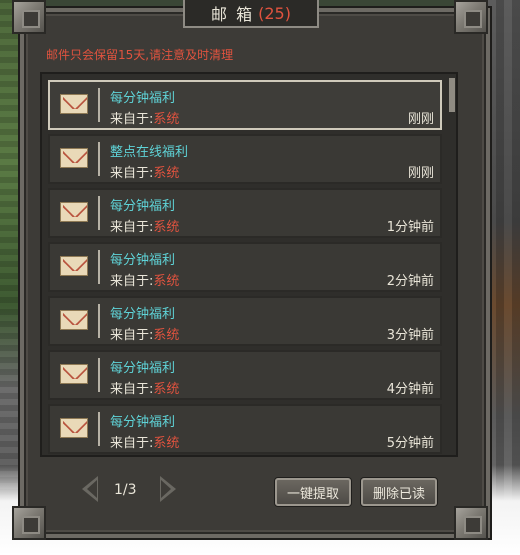  Describe the element at coordinates (410, 335) in the screenshot. I see `mail-time: 3分钟前` at that location.